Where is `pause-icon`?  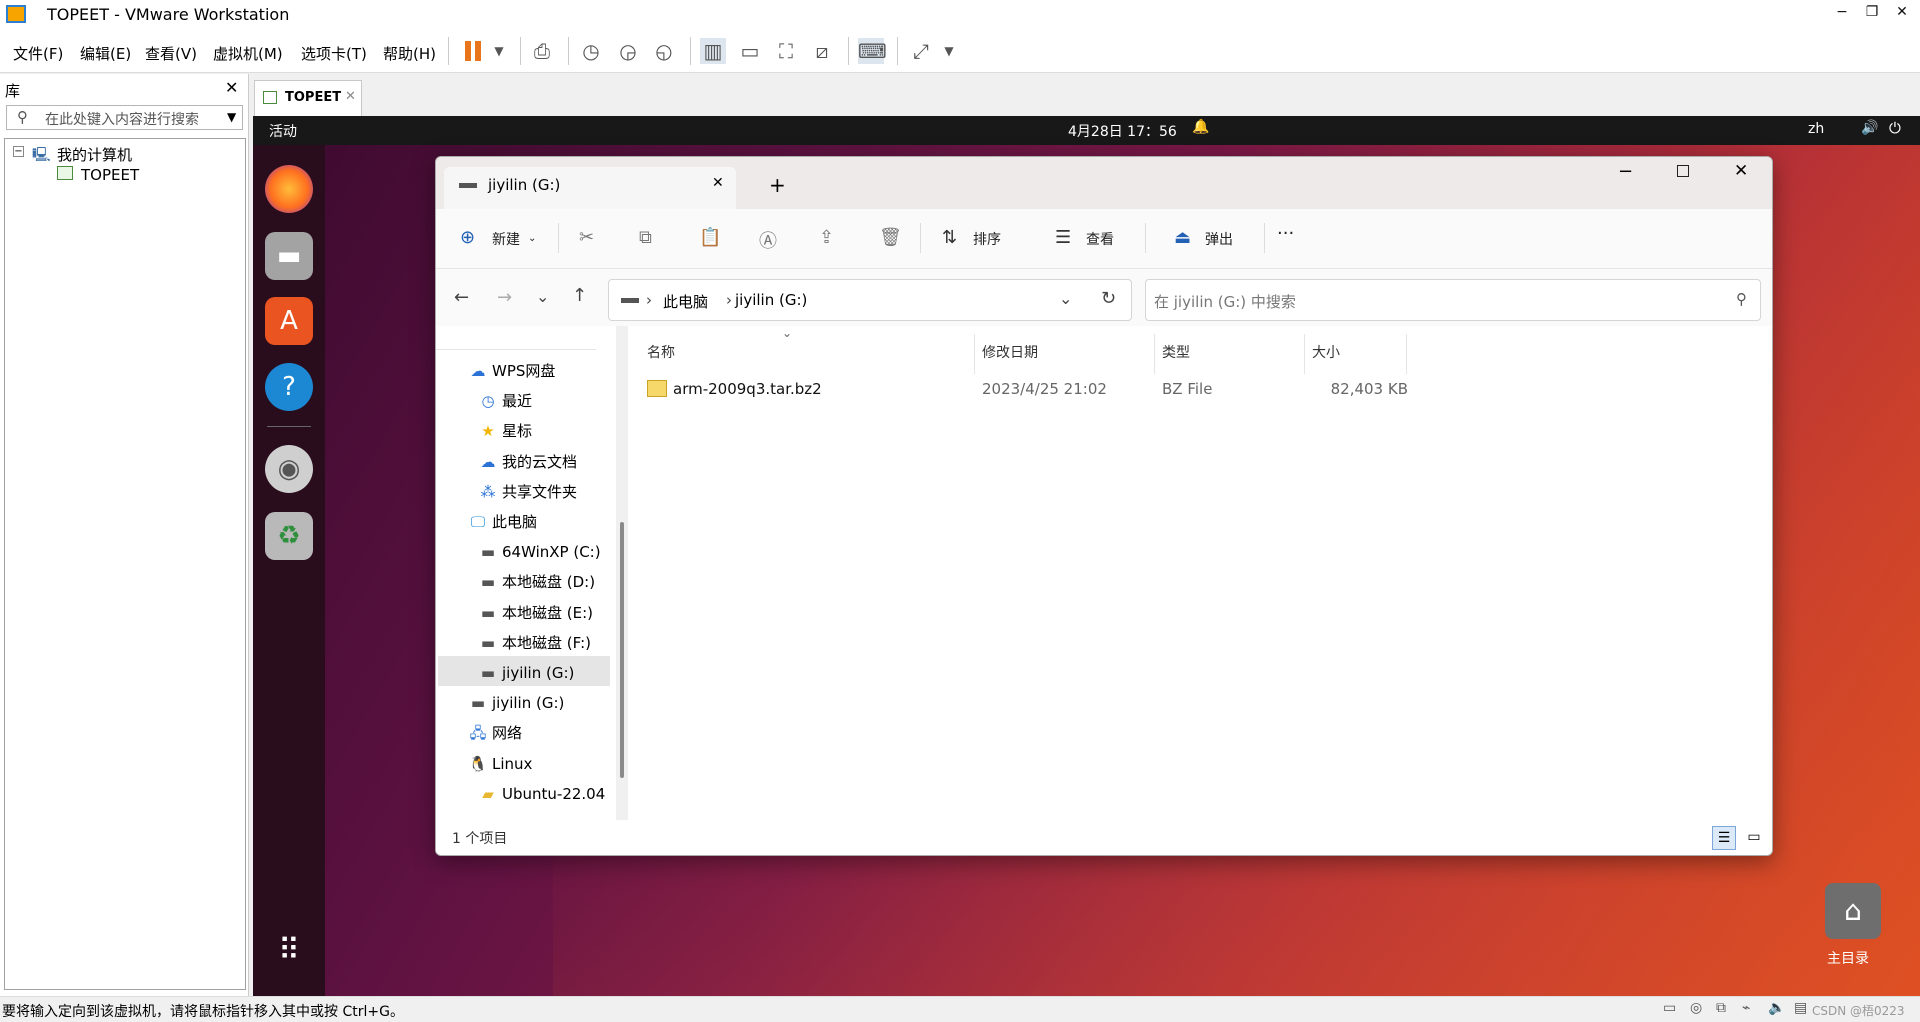 pause-icon is located at coordinates (468, 51).